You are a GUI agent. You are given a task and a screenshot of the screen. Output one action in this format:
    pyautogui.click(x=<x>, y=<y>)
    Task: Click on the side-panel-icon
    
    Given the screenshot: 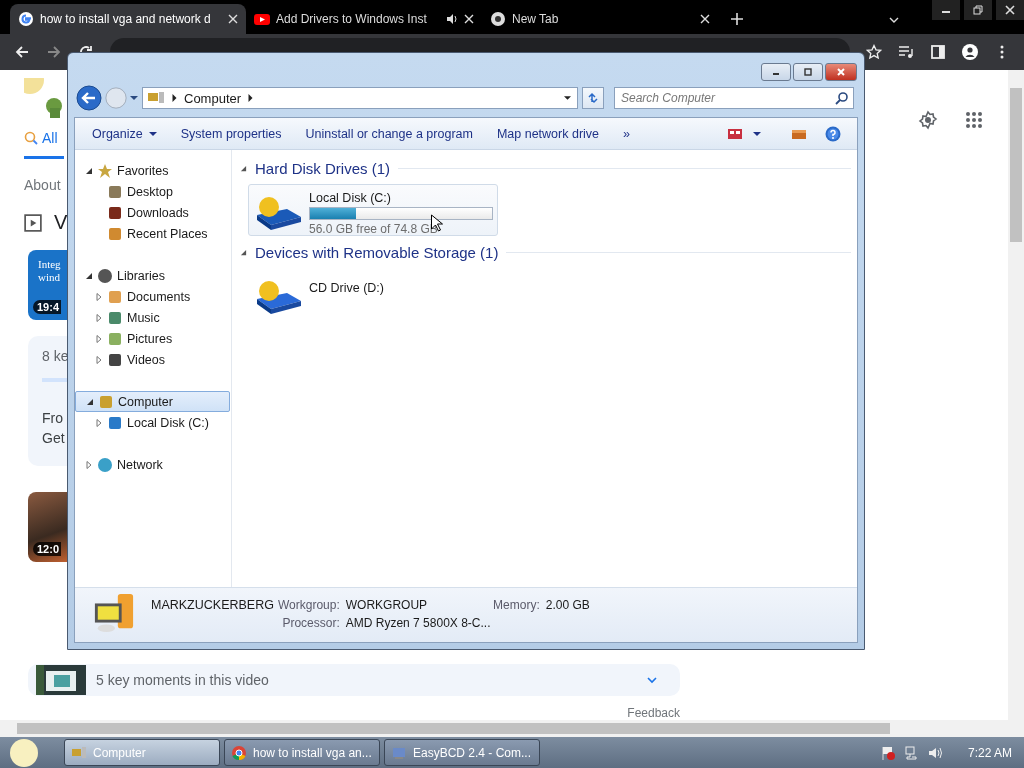 What is the action you would take?
    pyautogui.click(x=938, y=52)
    